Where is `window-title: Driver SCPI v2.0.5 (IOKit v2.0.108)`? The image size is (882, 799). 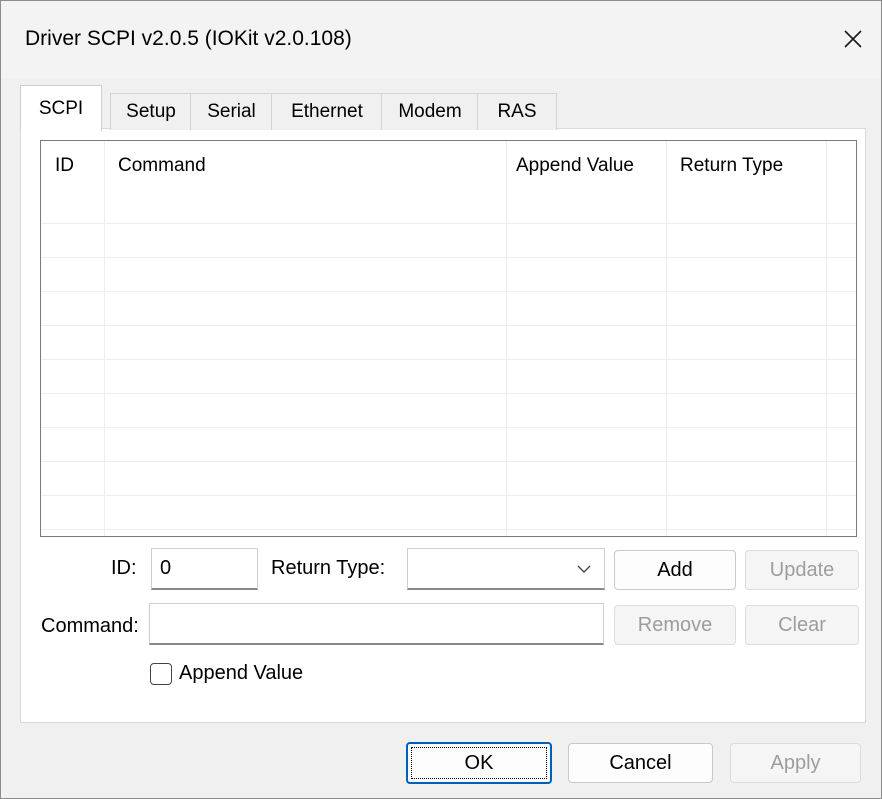
window-title: Driver SCPI v2.0.5 (IOKit v2.0.108) is located at coordinates (188, 38).